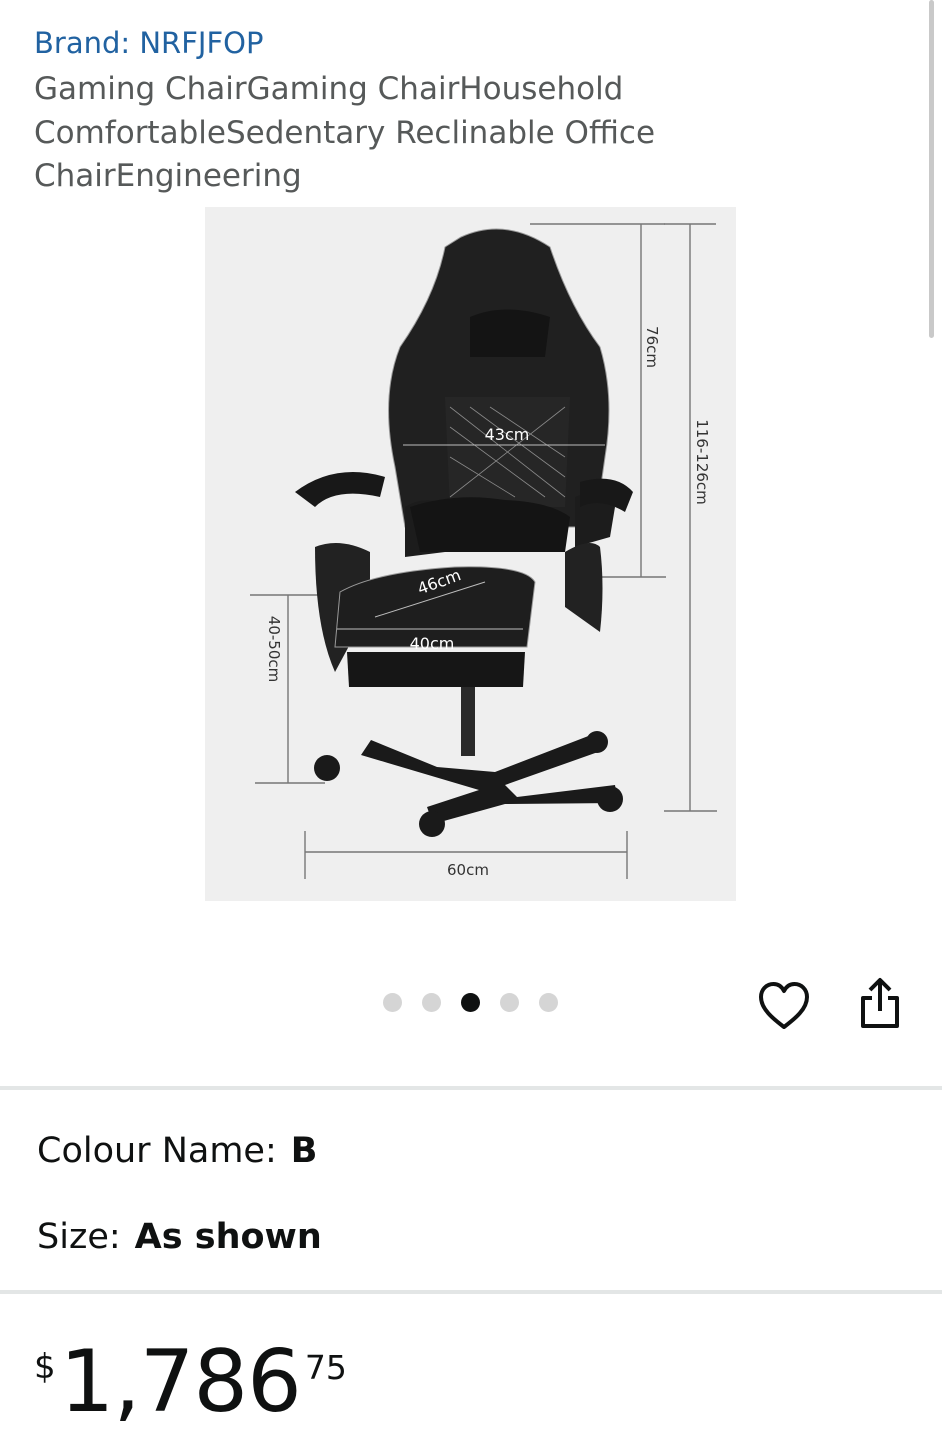 The width and height of the screenshot is (942, 1440). I want to click on colour-variation: Colour Name: B, so click(177, 1151).